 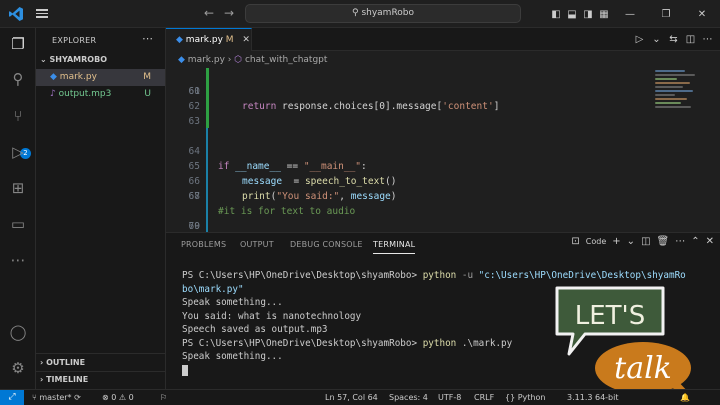 What do you see at coordinates (604, 14) in the screenshot?
I see `customize-layout-icon: ▦` at bounding box center [604, 14].